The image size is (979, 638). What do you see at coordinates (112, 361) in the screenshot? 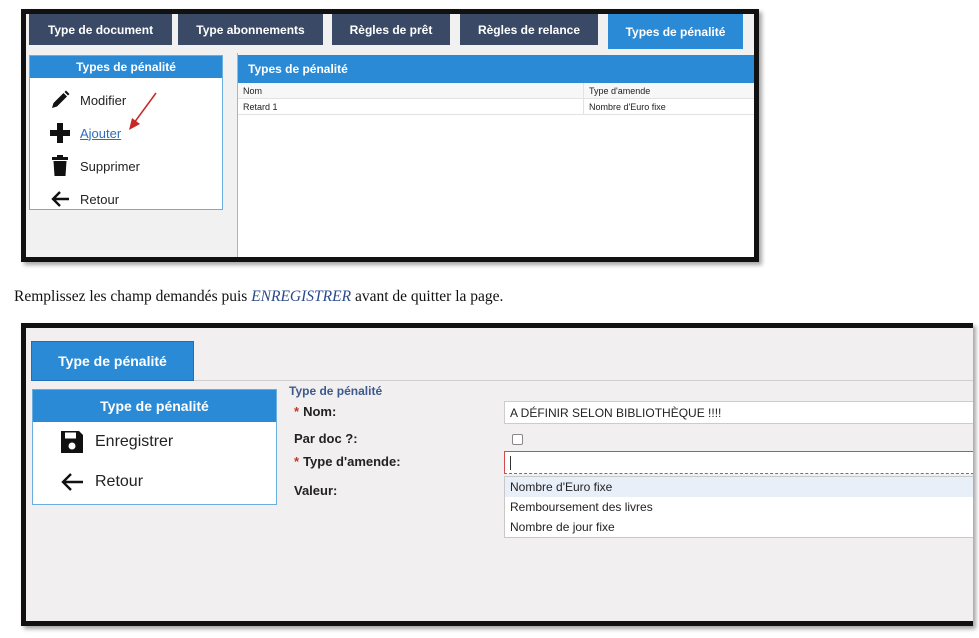
I see `tab-type-de-penalite: Type de pénalité` at bounding box center [112, 361].